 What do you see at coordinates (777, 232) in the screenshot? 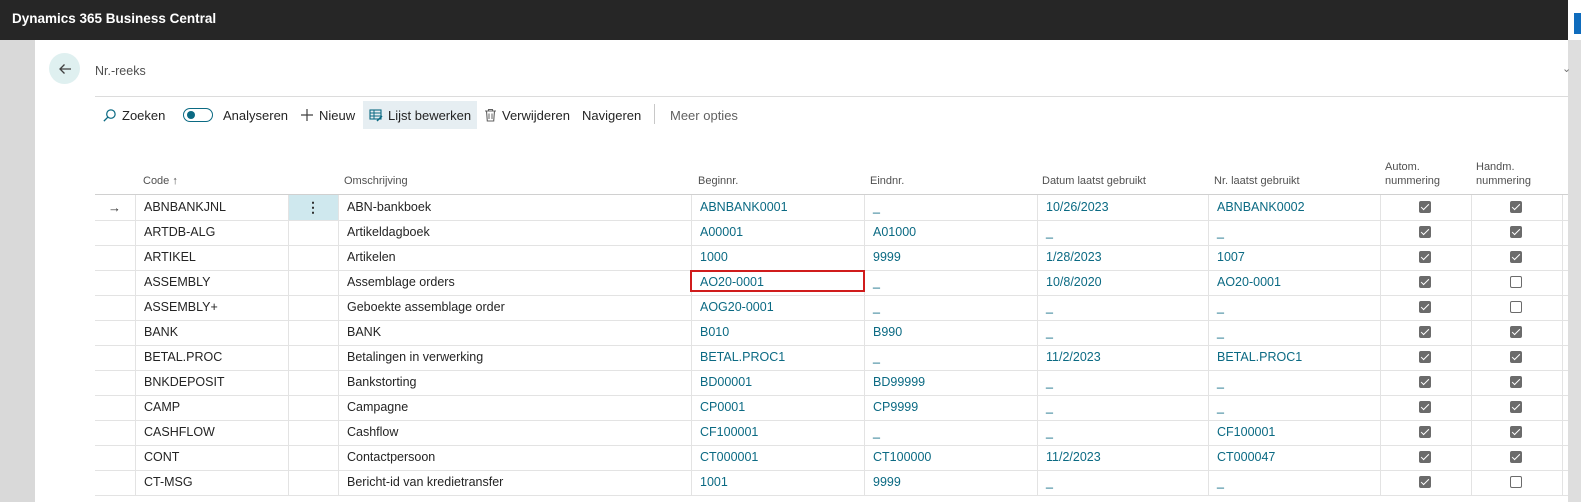
I see `cell-starting-no: A00001` at bounding box center [777, 232].